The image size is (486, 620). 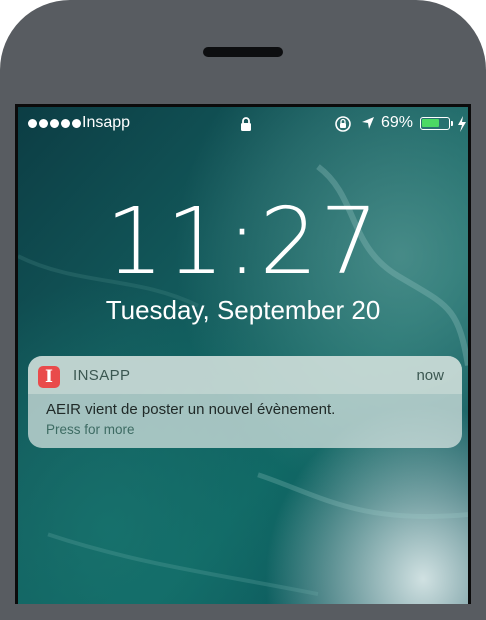 What do you see at coordinates (243, 52) in the screenshot?
I see `earpiece-speaker` at bounding box center [243, 52].